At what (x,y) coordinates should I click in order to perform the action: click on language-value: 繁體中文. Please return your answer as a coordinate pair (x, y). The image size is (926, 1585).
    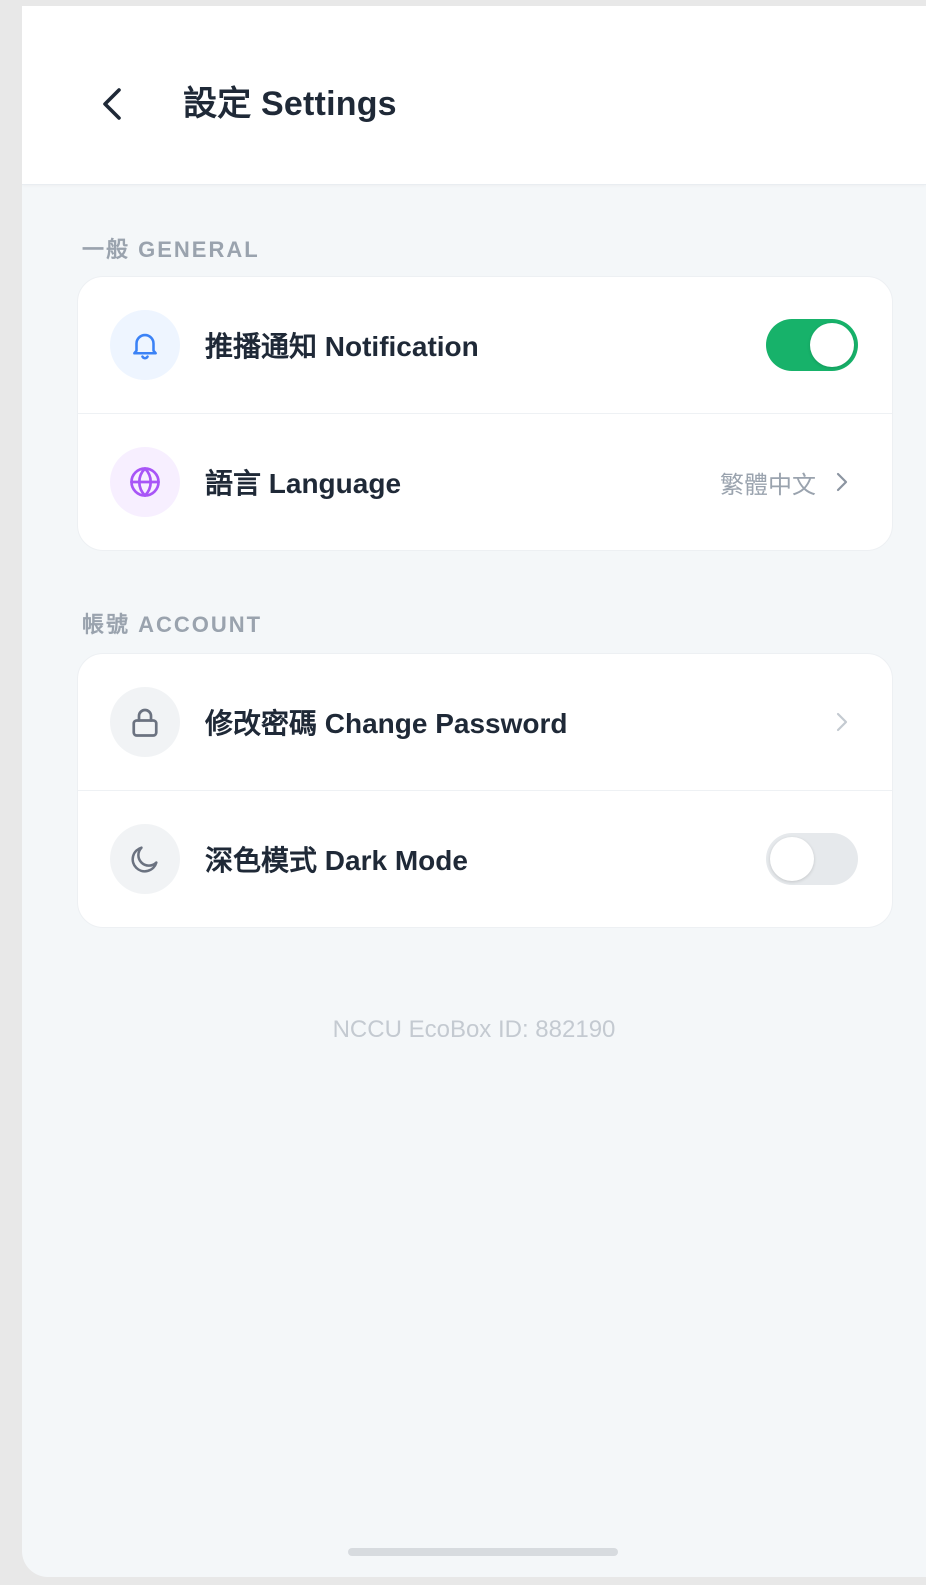
    Looking at the image, I should click on (768, 485).